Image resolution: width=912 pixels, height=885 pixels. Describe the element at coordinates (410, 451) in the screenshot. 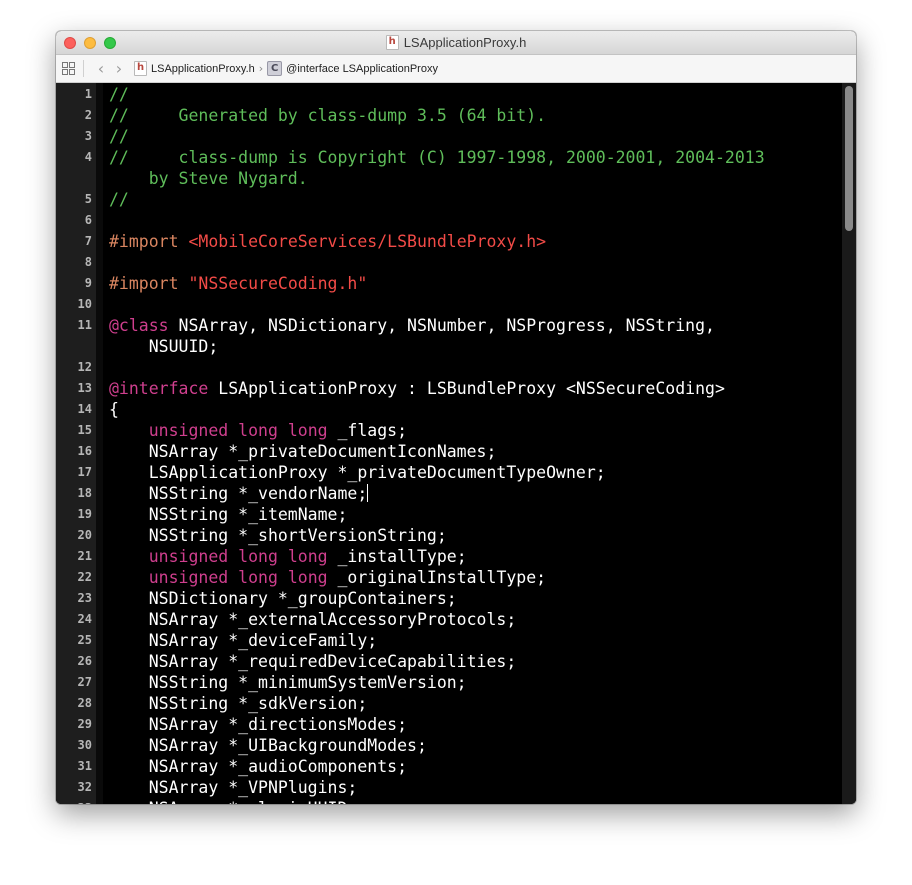

I see `code-line: 16 NSArray *_privateDocumentIconNames;` at that location.